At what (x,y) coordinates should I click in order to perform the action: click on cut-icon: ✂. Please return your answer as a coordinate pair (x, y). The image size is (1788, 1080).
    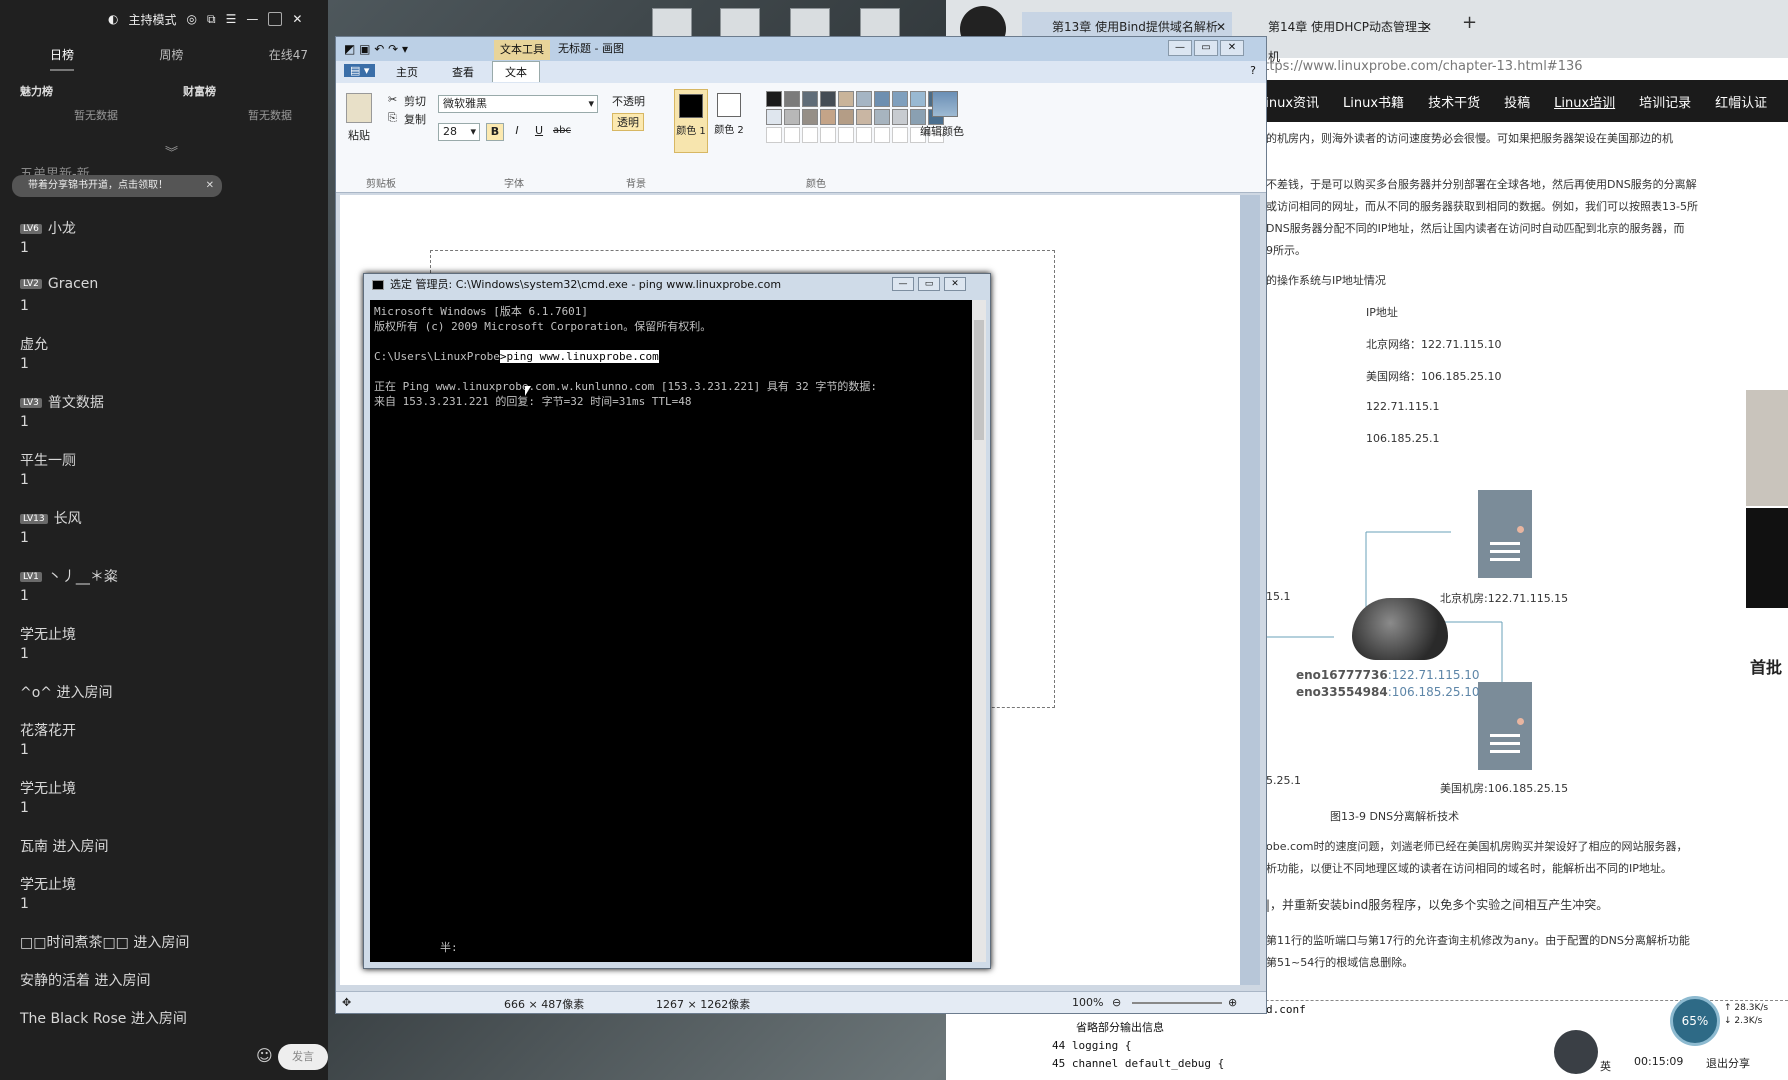
    Looking at the image, I should click on (392, 99).